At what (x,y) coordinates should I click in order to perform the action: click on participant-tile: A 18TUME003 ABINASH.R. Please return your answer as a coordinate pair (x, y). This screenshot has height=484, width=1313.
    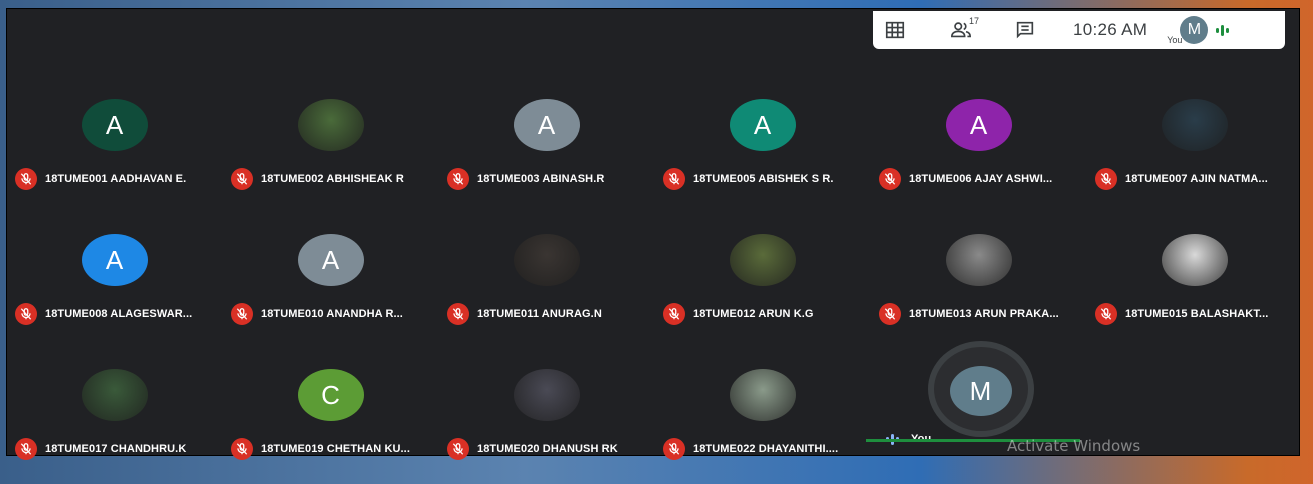
    Looking at the image, I should click on (546, 149).